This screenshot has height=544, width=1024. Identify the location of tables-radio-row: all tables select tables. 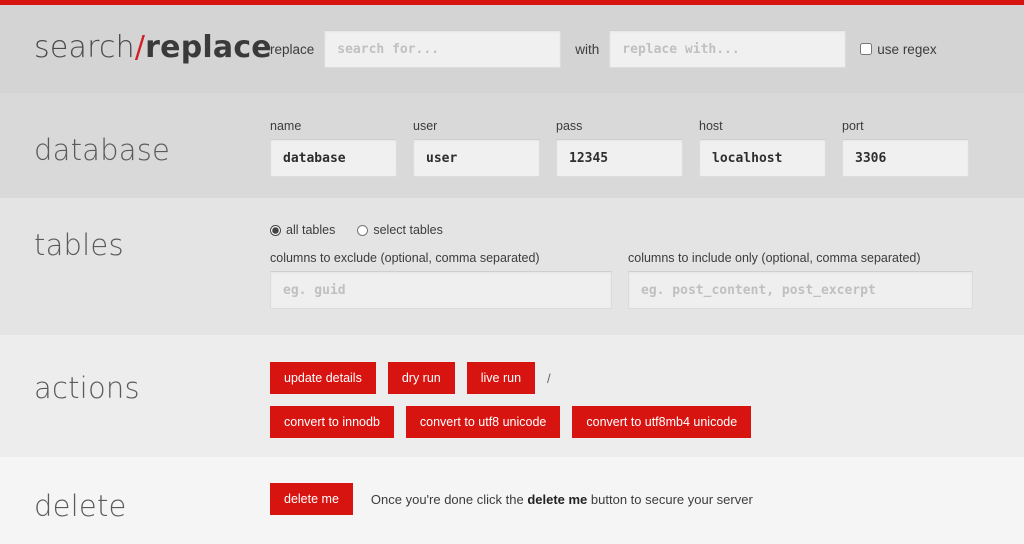
(647, 230).